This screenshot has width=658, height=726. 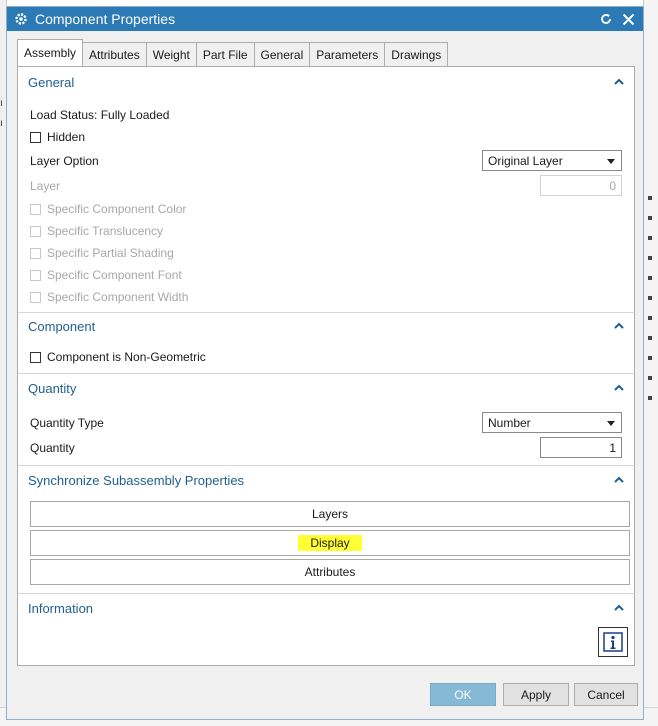 I want to click on apply-button: Apply, so click(x=536, y=694).